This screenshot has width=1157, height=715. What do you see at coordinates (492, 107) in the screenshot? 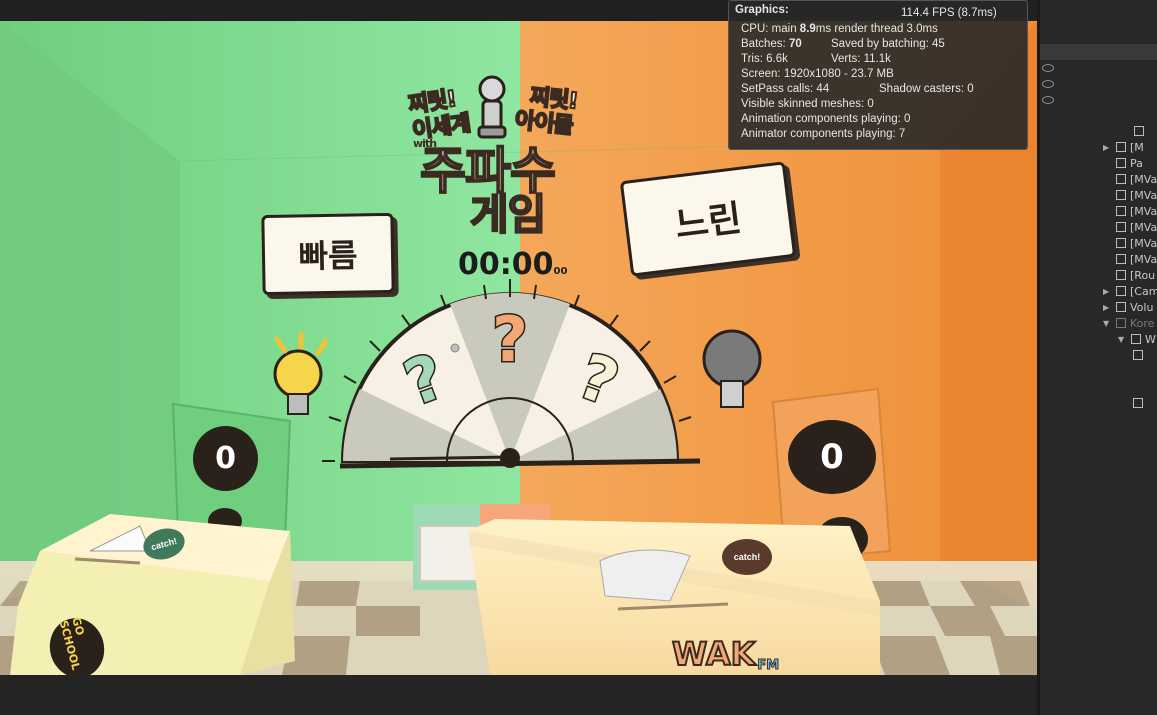
I see `mascot-icon` at bounding box center [492, 107].